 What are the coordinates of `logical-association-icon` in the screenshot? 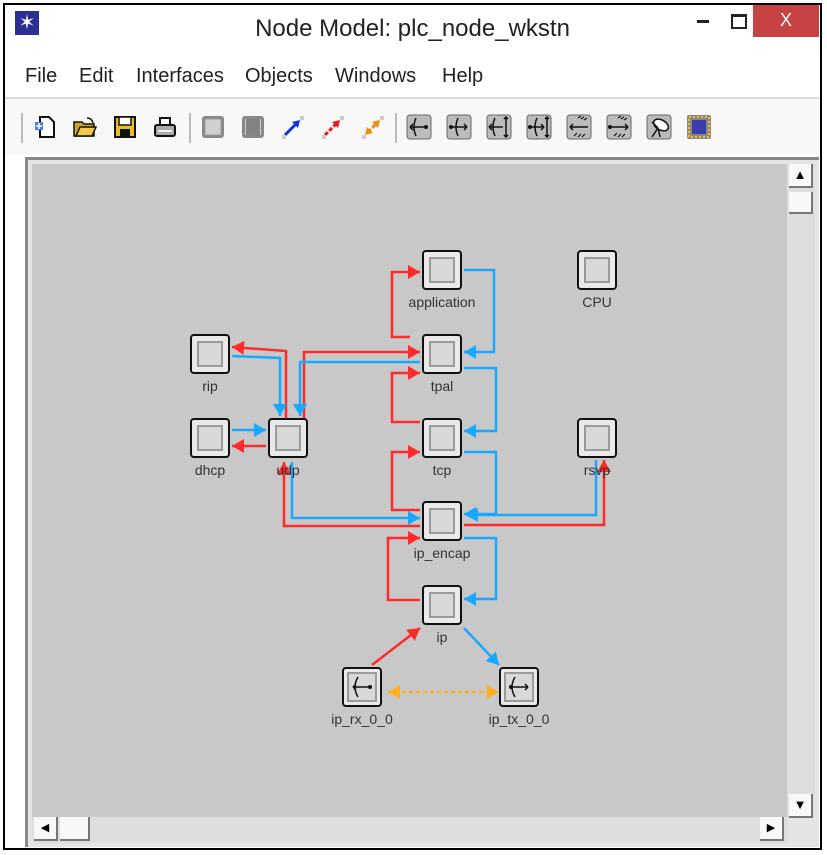 It's located at (373, 127).